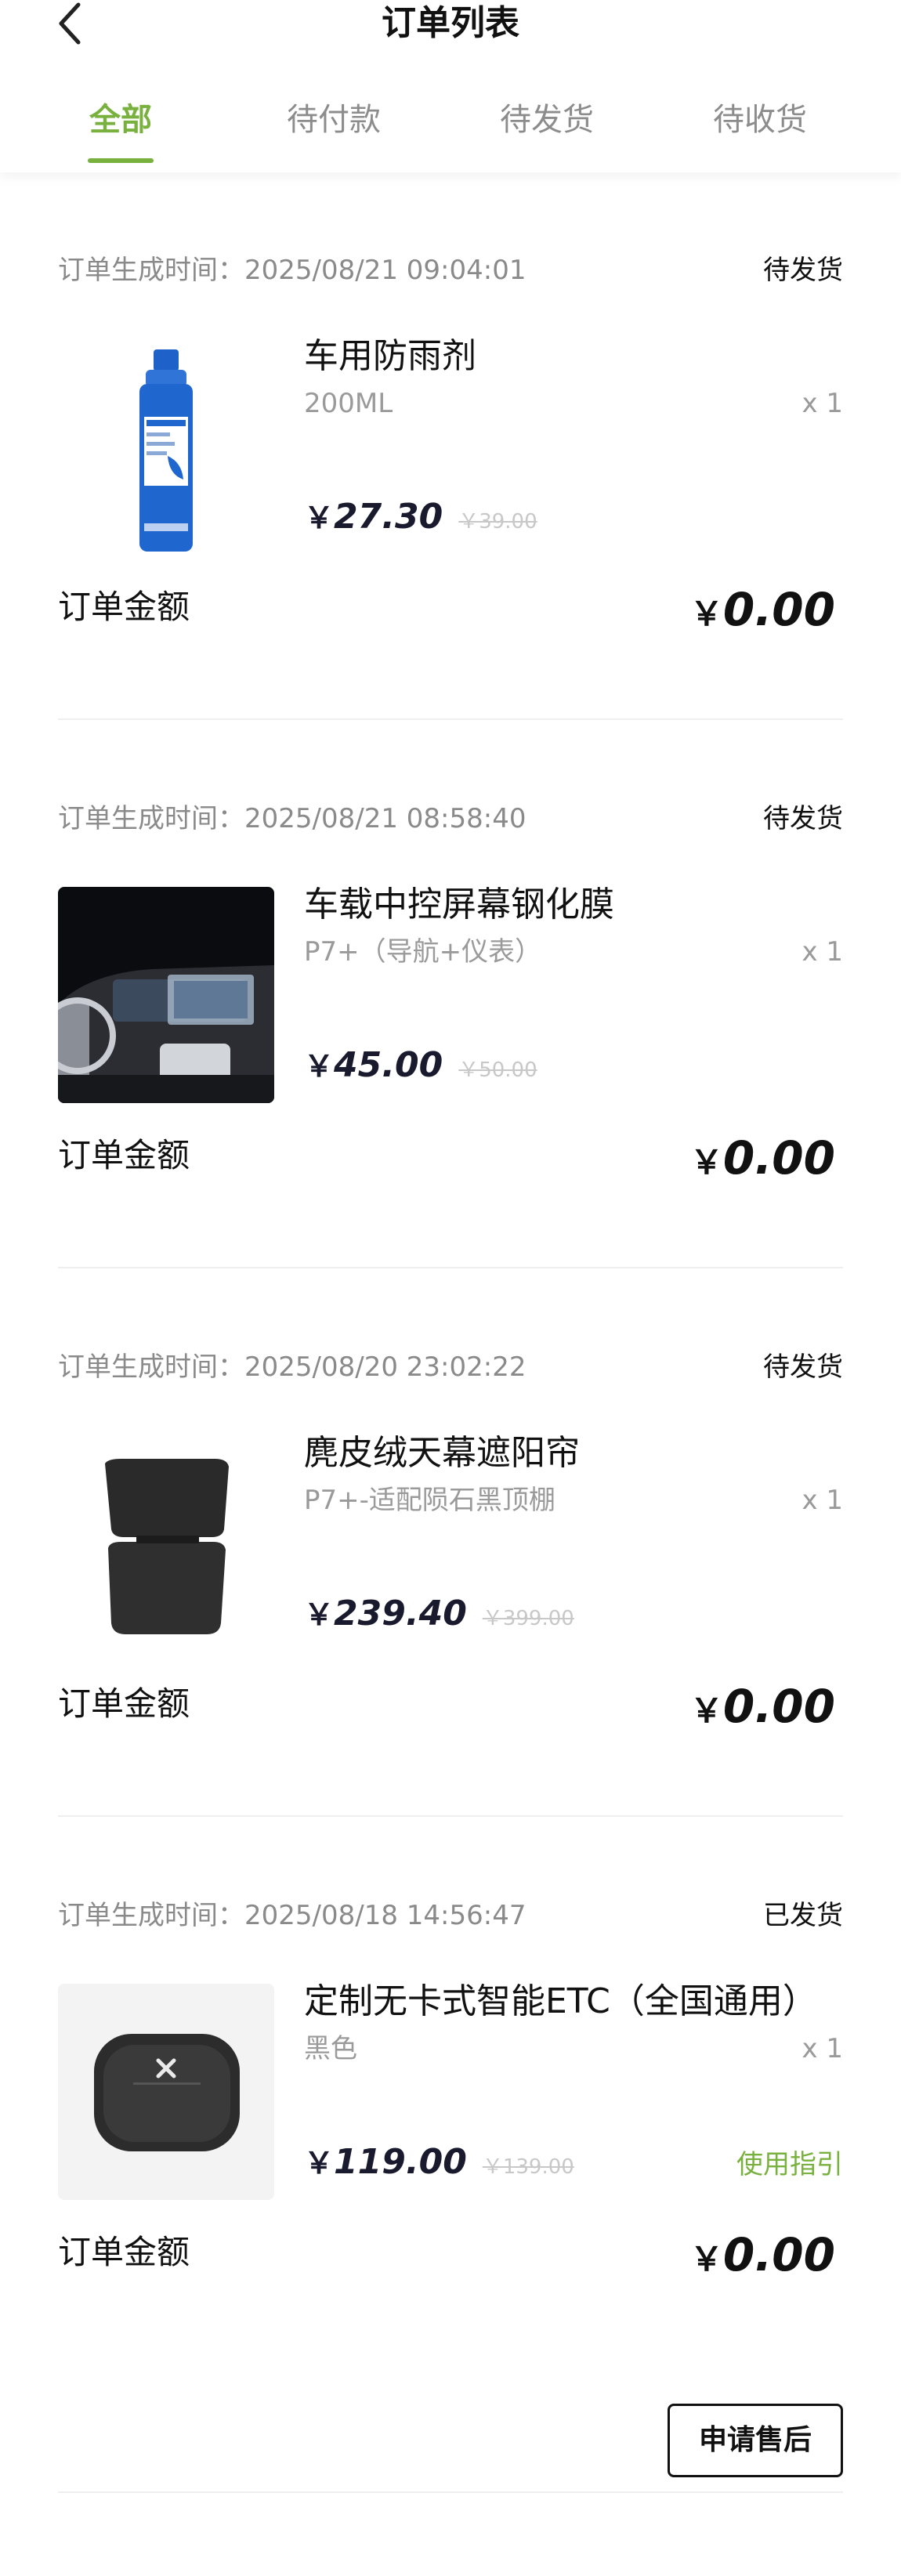  Describe the element at coordinates (442, 1453) in the screenshot. I see `product-name: 麂皮绒天幕遮阳帘` at that location.